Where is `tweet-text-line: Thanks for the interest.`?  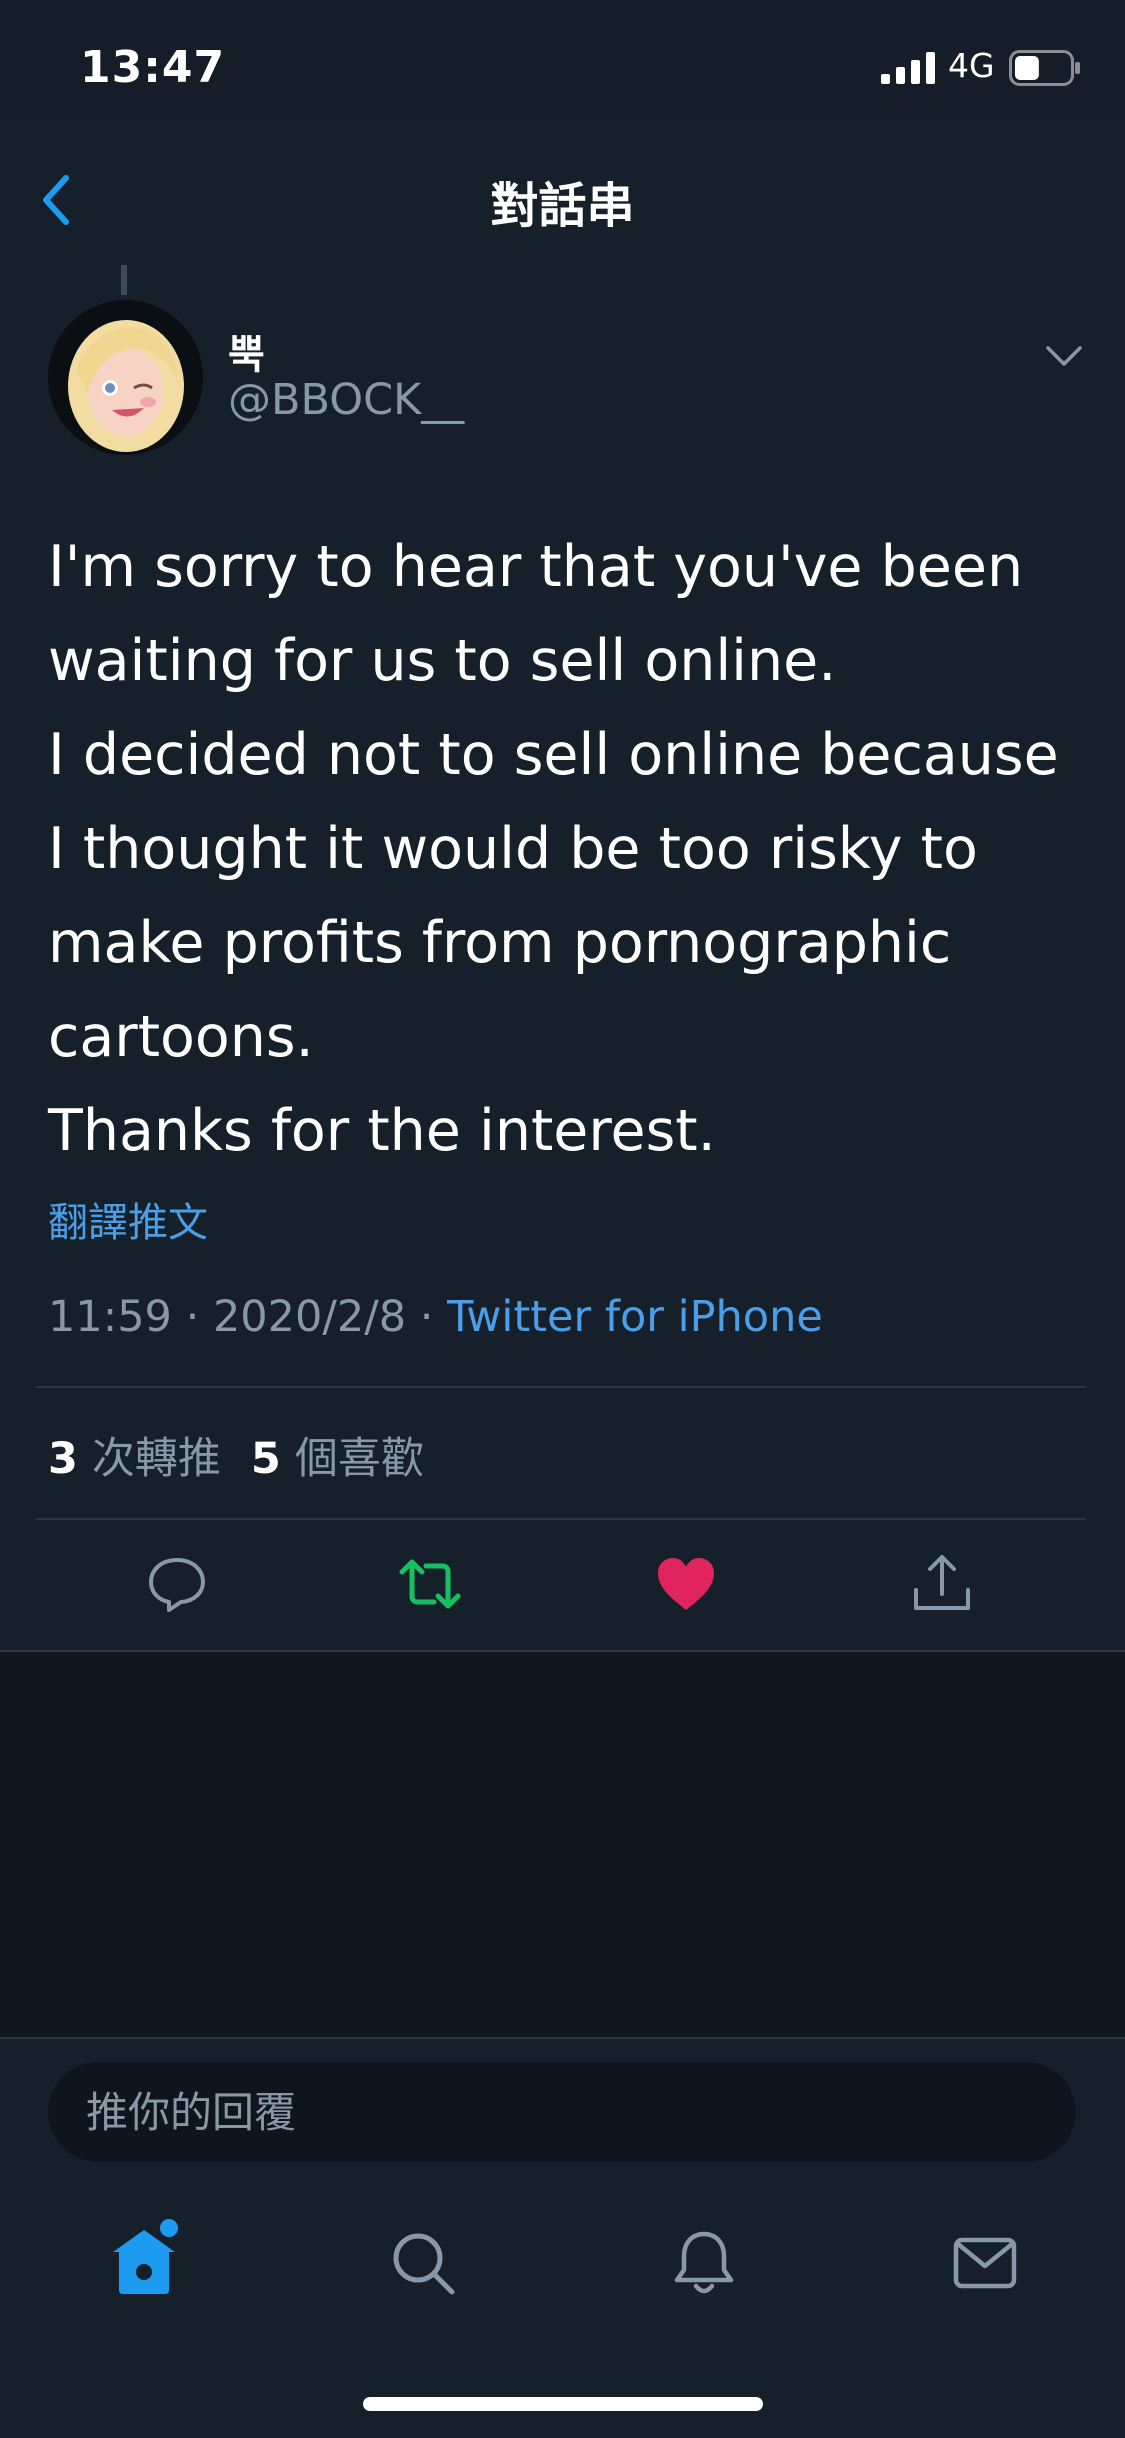 tweet-text-line: Thanks for the interest. is located at coordinates (382, 1131).